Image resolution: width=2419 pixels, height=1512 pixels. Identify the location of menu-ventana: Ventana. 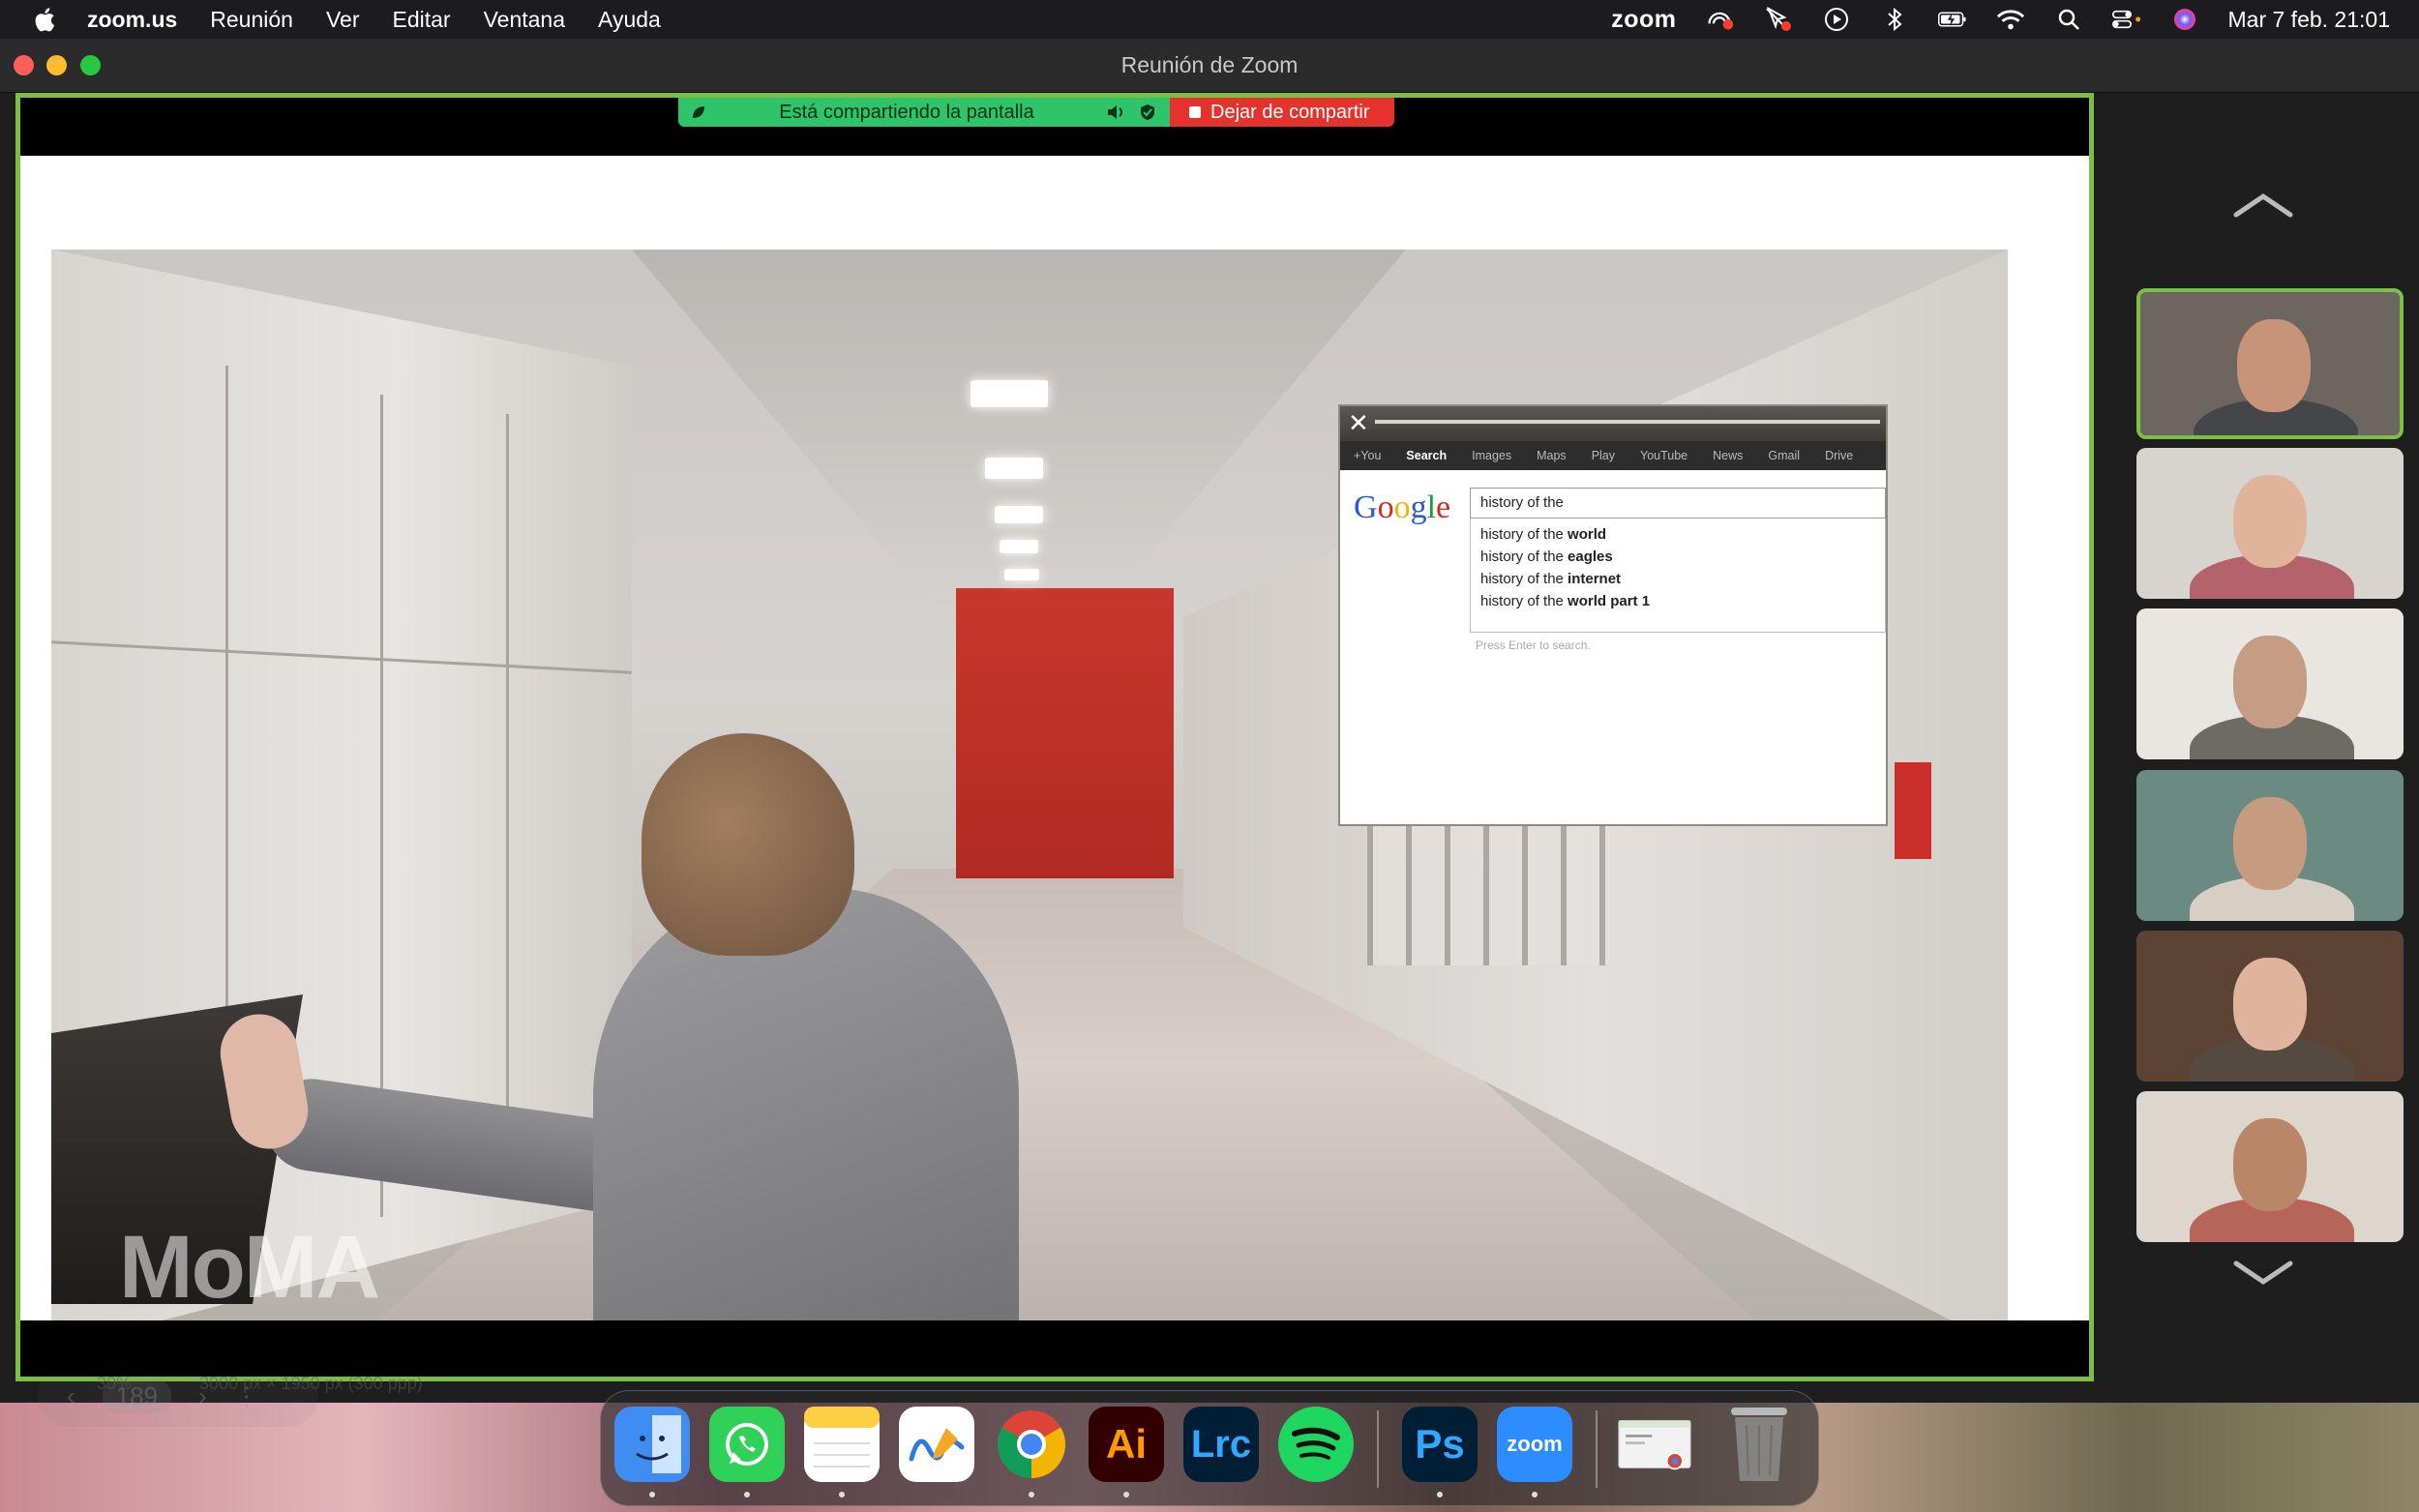
(524, 20).